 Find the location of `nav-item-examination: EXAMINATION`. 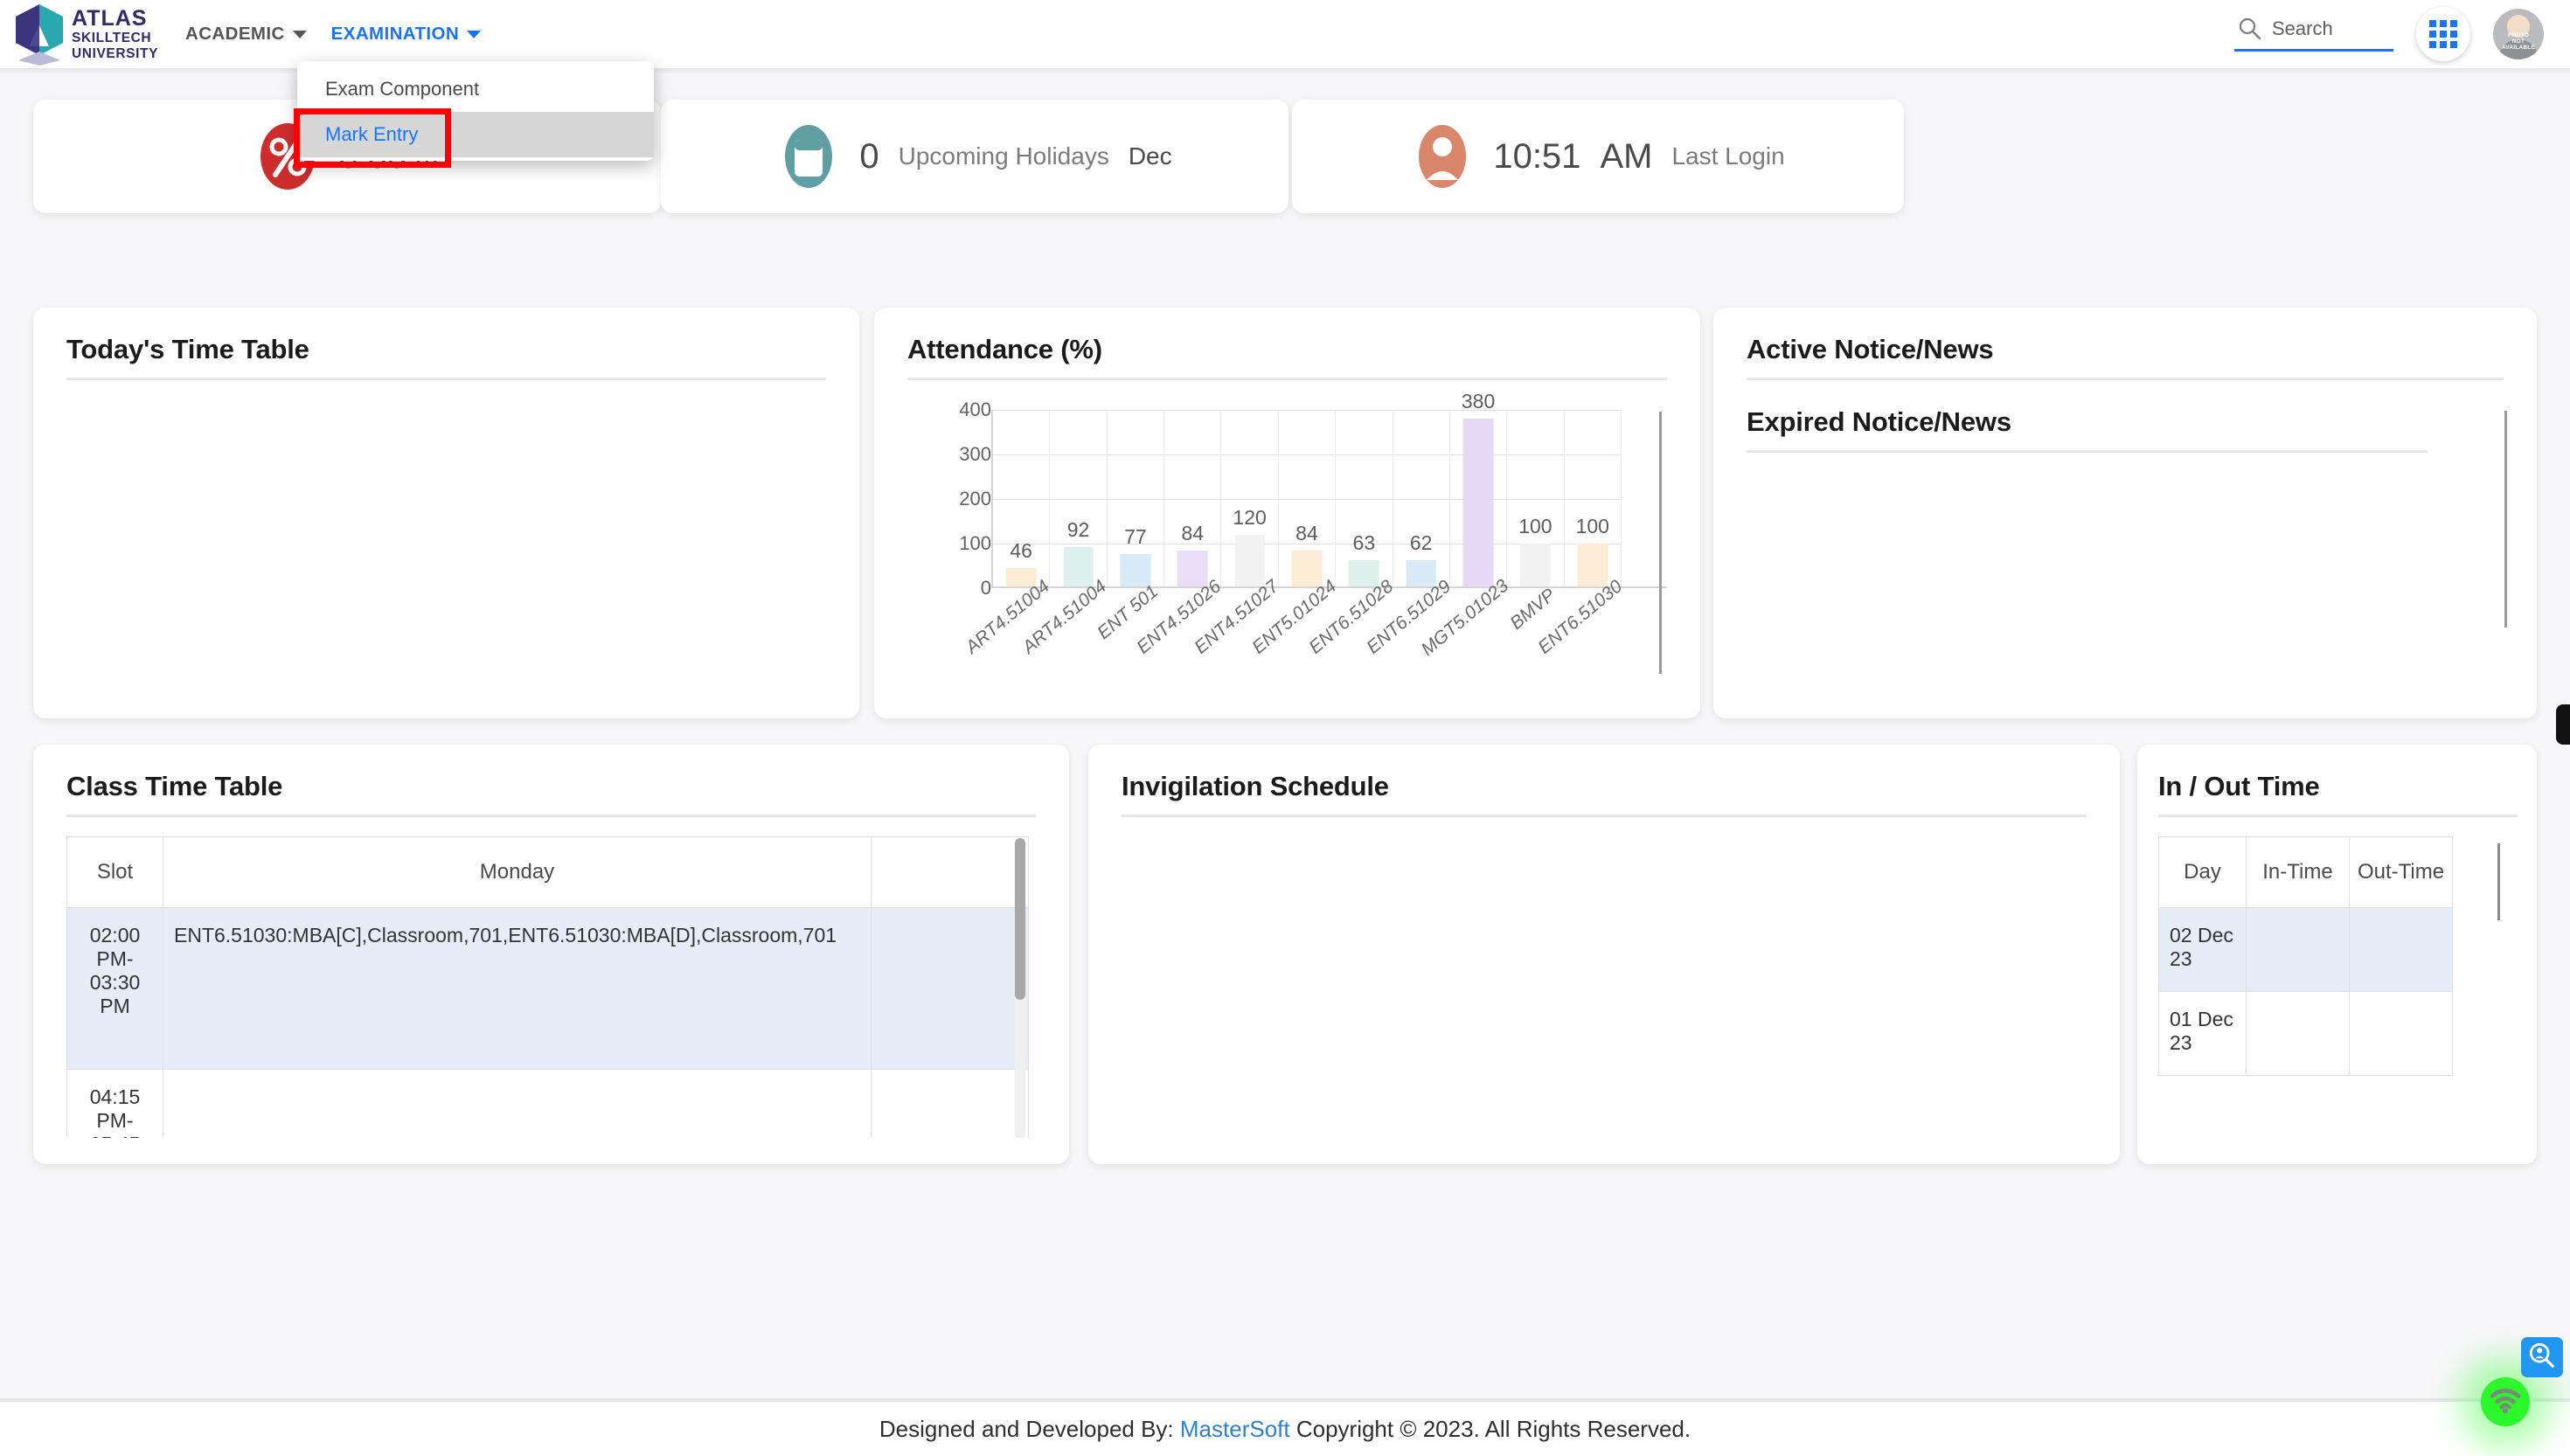

nav-item-examination: EXAMINATION is located at coordinates (406, 34).